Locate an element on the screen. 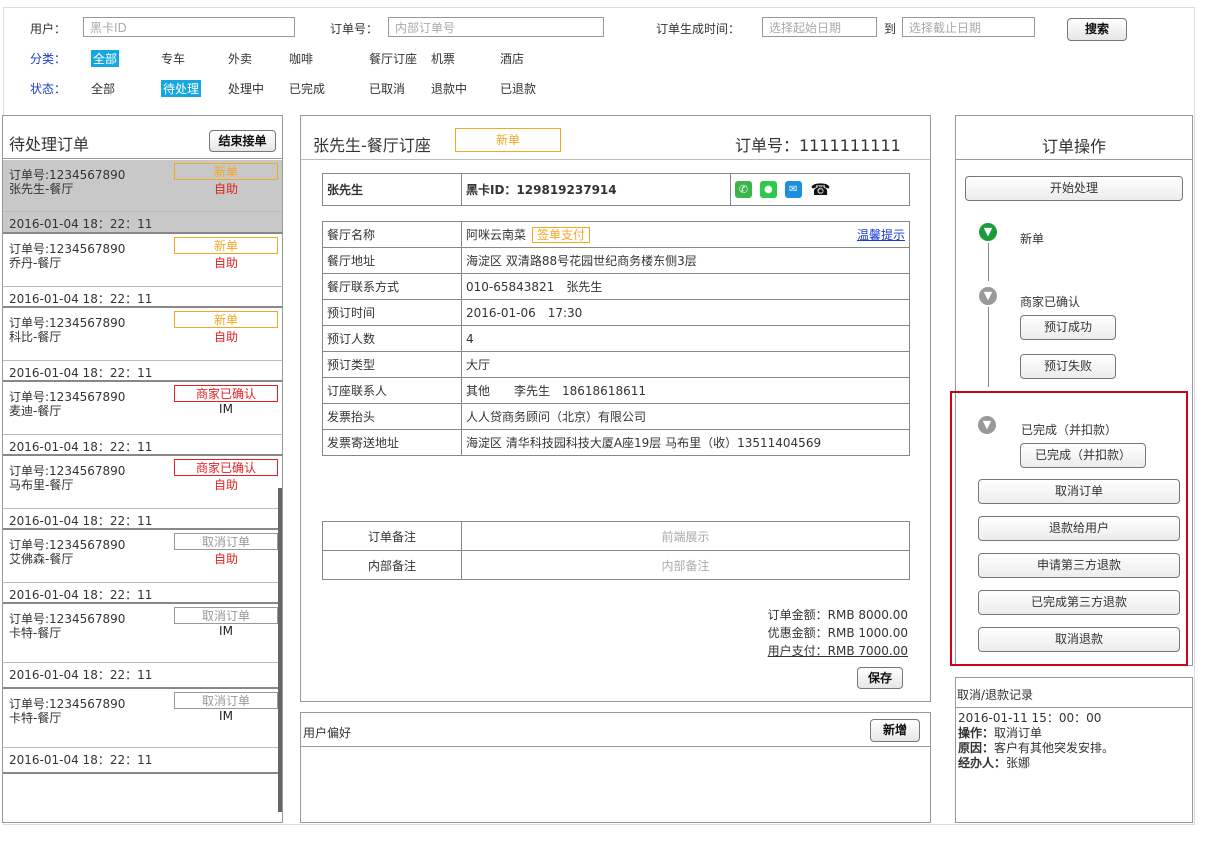 This screenshot has width=1219, height=841. mail-icon: ✉ is located at coordinates (793, 189).